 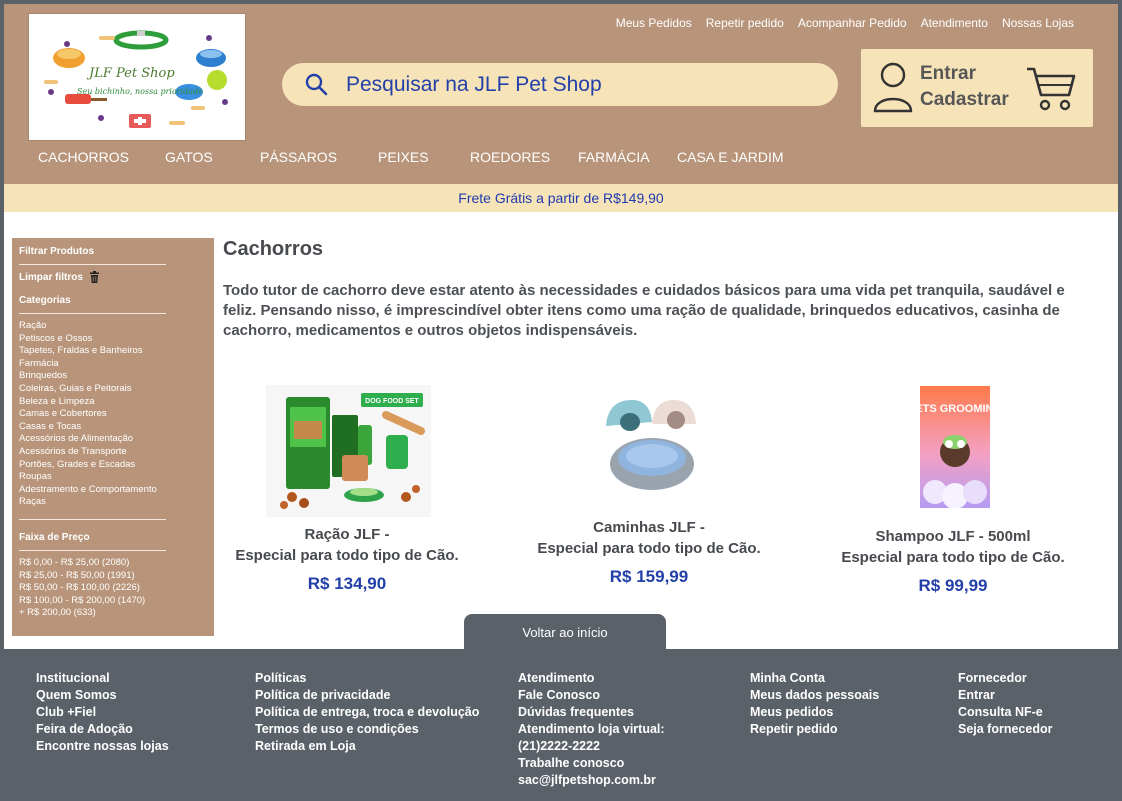 What do you see at coordinates (591, 763) in the screenshot?
I see `footer-link: Trabalhe conosco` at bounding box center [591, 763].